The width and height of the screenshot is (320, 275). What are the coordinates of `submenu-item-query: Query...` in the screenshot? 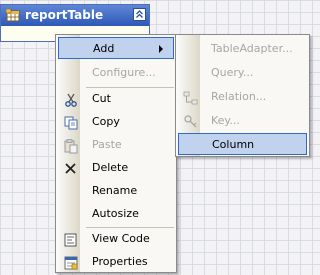 It's located at (242, 73).